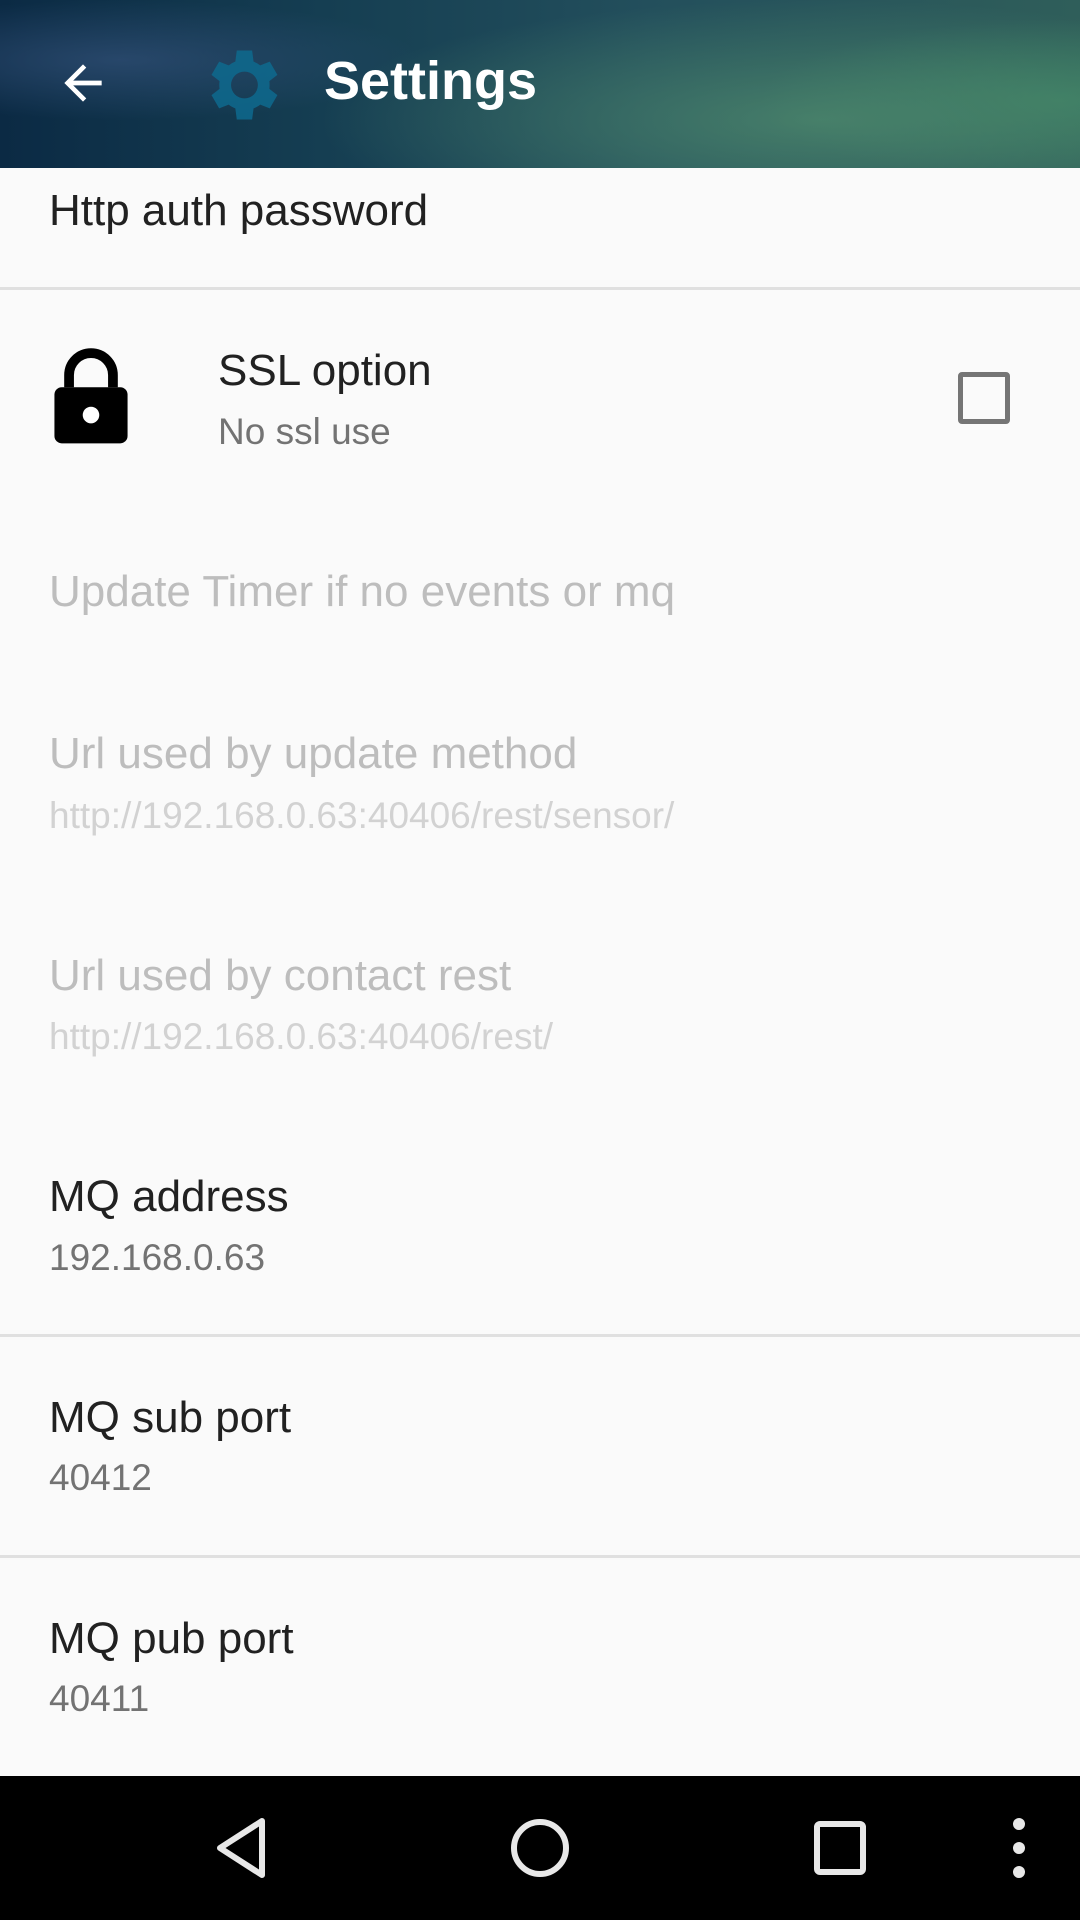 This screenshot has height=1920, width=1080. What do you see at coordinates (840, 1848) in the screenshot?
I see `recents-square-icon` at bounding box center [840, 1848].